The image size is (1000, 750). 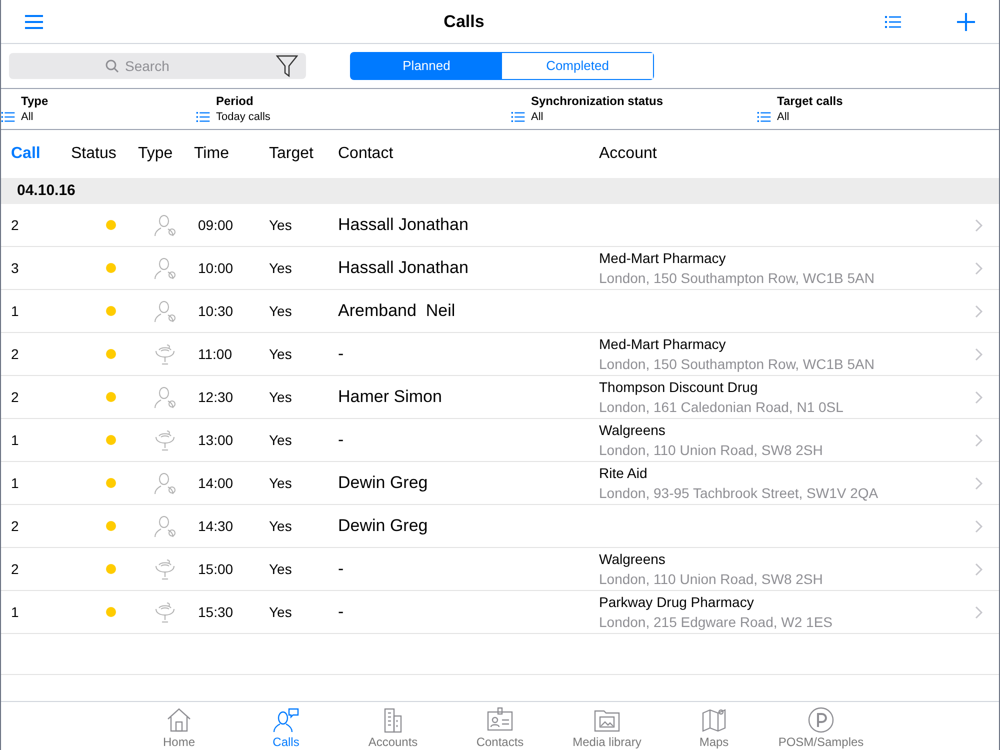 I want to click on call-row: 2 11:00 Yes - Med-Mart Pharmacy London, 150 Southampton Row, WC1B 5AN, so click(x=500, y=354).